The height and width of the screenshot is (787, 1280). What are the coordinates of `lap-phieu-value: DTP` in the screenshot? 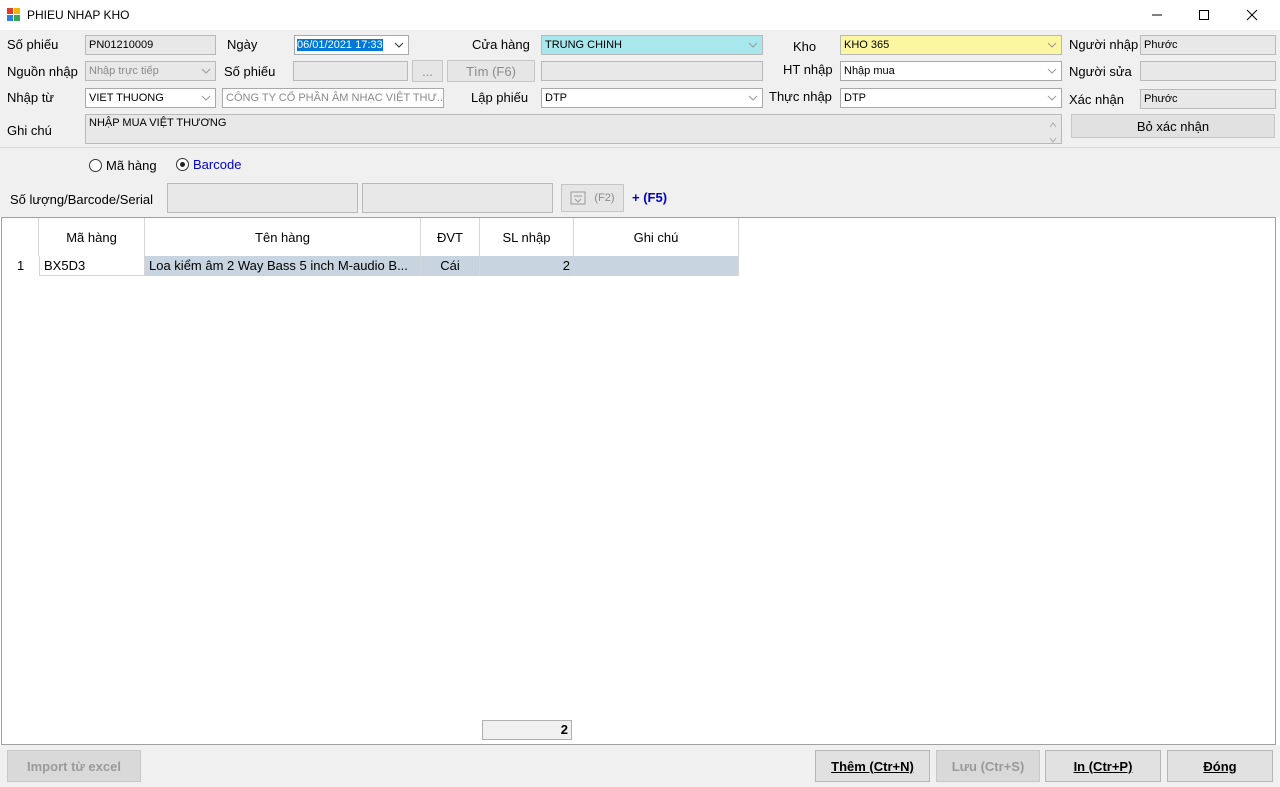 It's located at (556, 98).